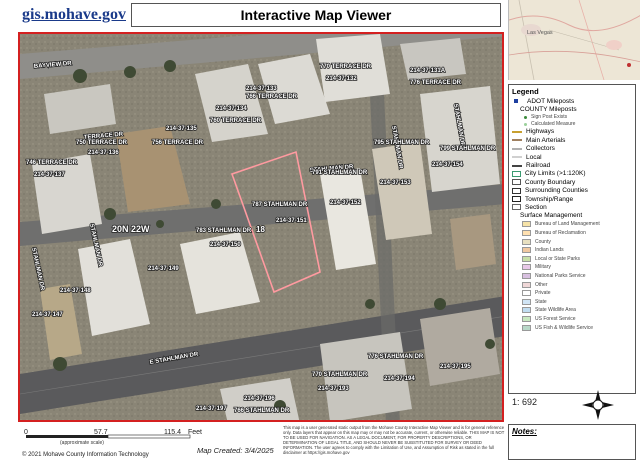 Image resolution: width=640 pixels, height=460 pixels. I want to click on legend-surface-label: Bureau of Land Management, so click(567, 224).